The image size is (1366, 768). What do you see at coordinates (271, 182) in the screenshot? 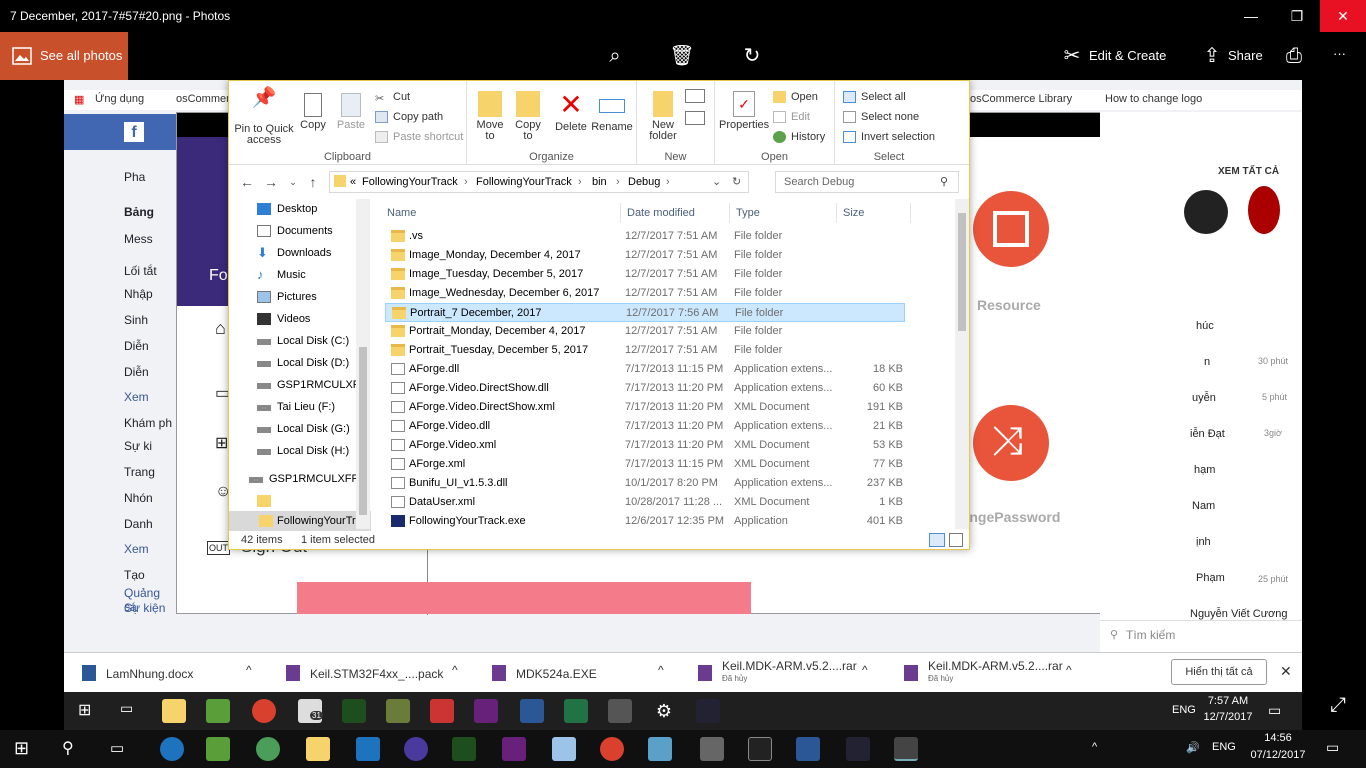
I see `forward-arrow-icon: →` at bounding box center [271, 182].